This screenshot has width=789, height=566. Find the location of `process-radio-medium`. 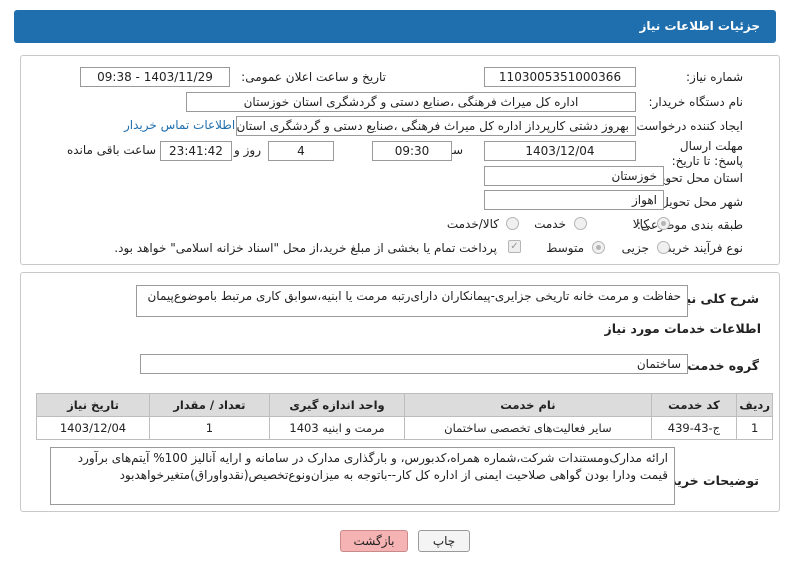

process-radio-medium is located at coordinates (598, 247).